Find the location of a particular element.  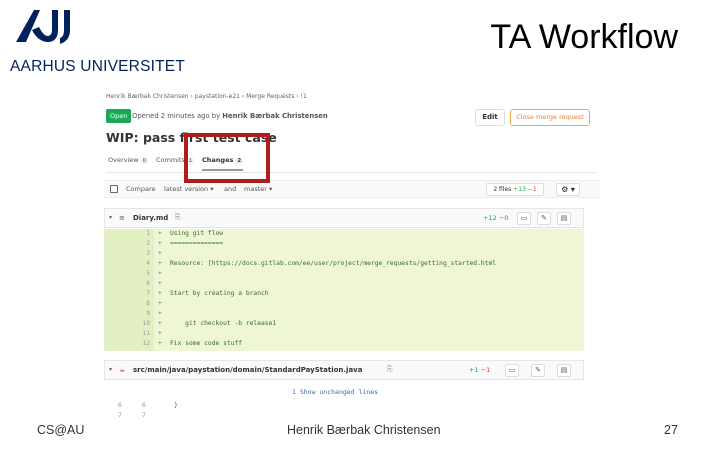

code-line: ============== is located at coordinates (197, 243).